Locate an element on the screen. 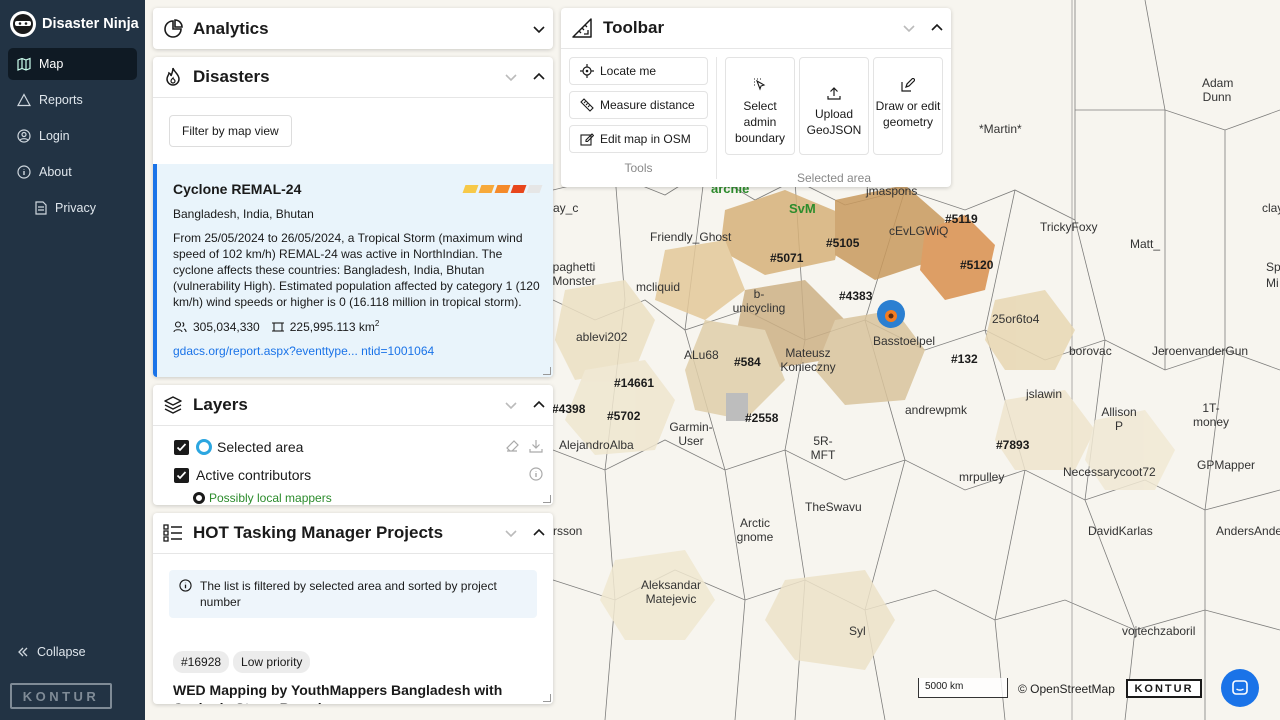  check-icon is located at coordinates (181, 474).